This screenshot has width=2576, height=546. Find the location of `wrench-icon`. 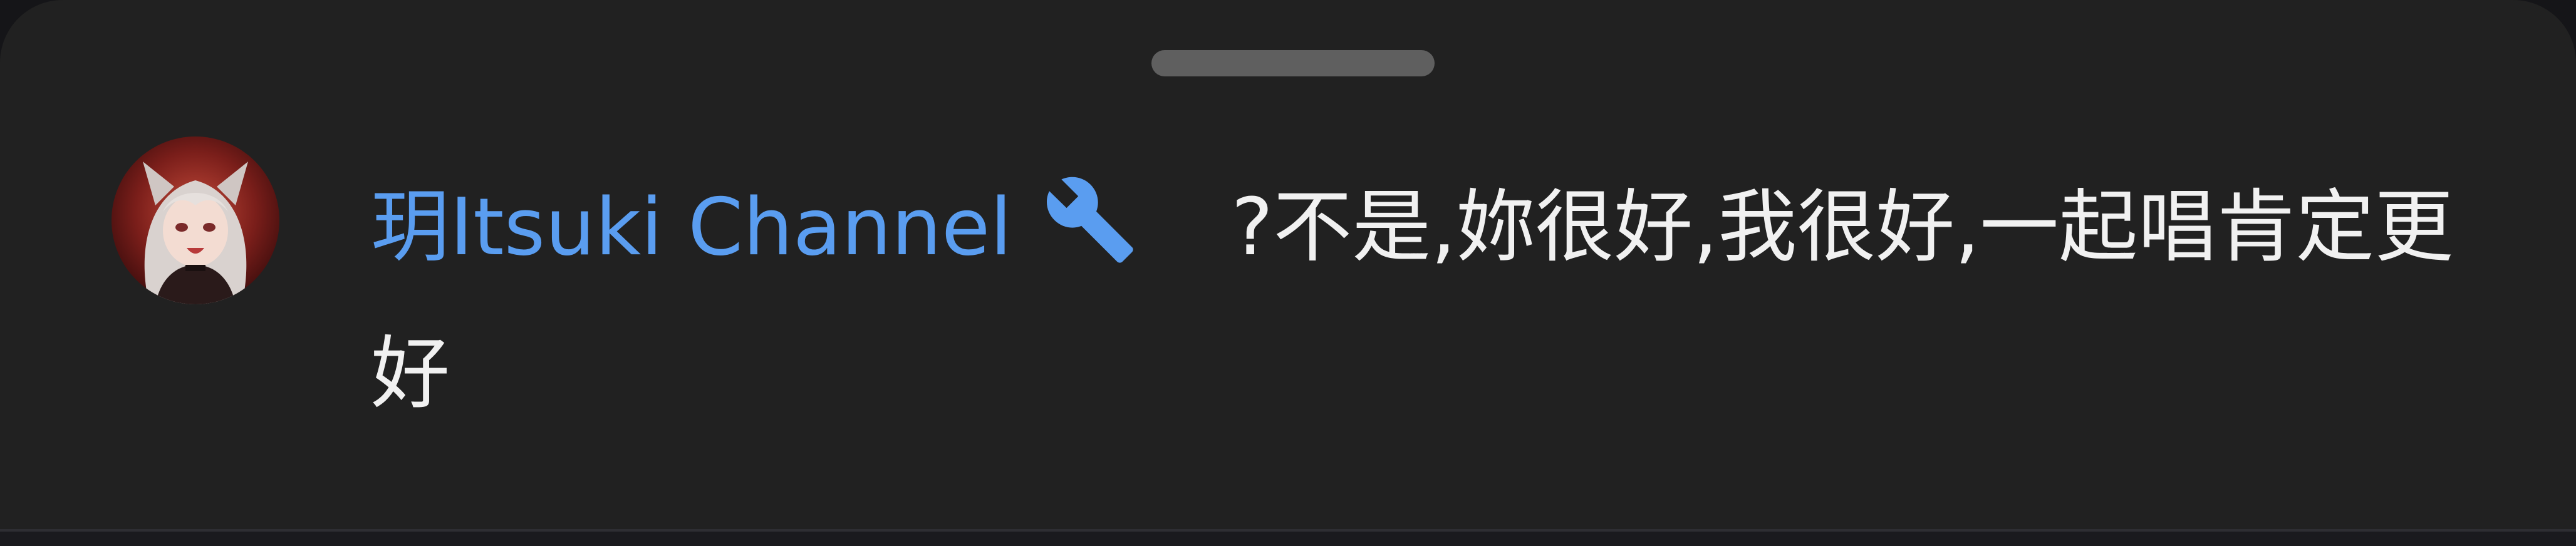

wrench-icon is located at coordinates (1090, 218).